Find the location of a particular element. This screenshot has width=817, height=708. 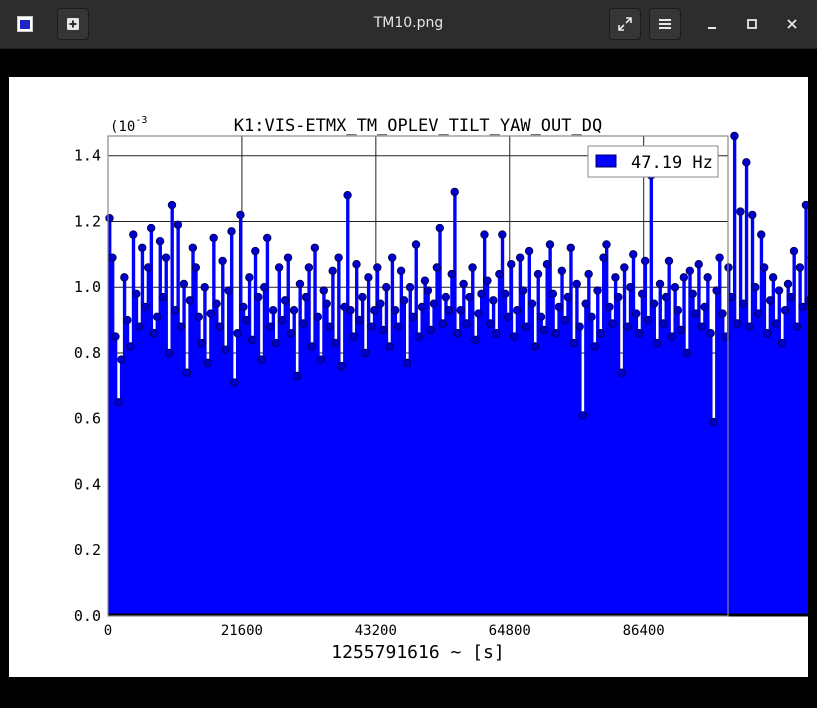

maximize-button is located at coordinates (752, 24).